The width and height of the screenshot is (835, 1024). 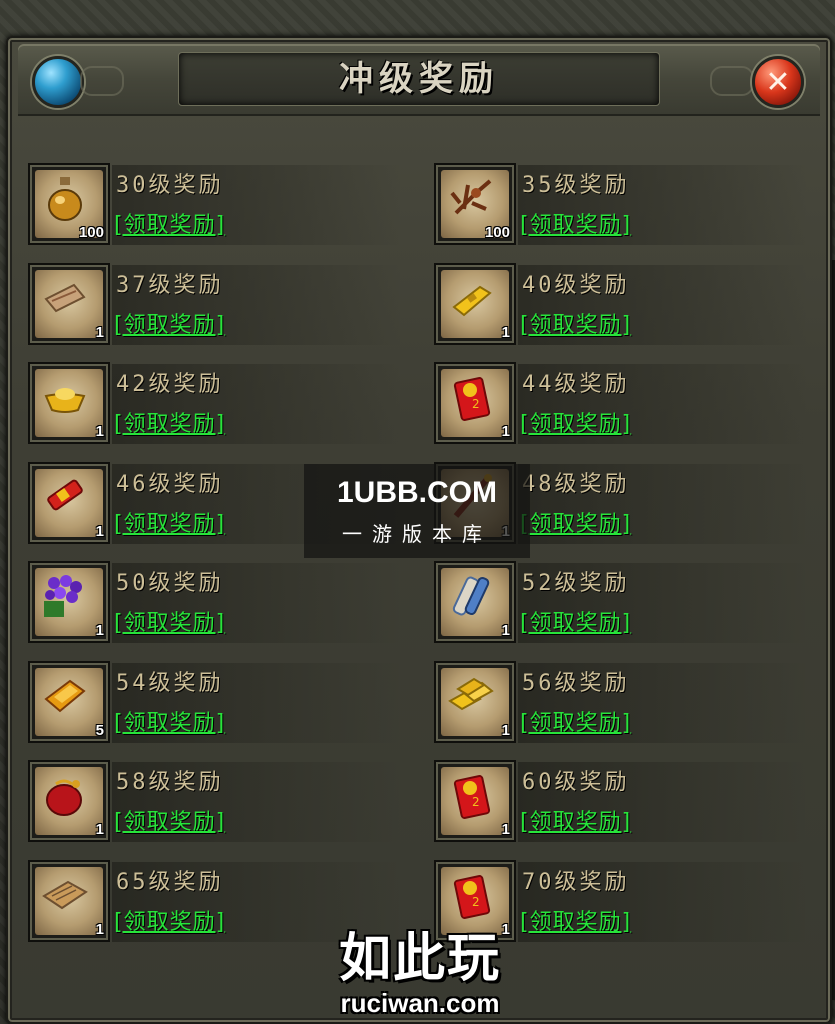 I want to click on item-quantity: 5, so click(x=99, y=730).